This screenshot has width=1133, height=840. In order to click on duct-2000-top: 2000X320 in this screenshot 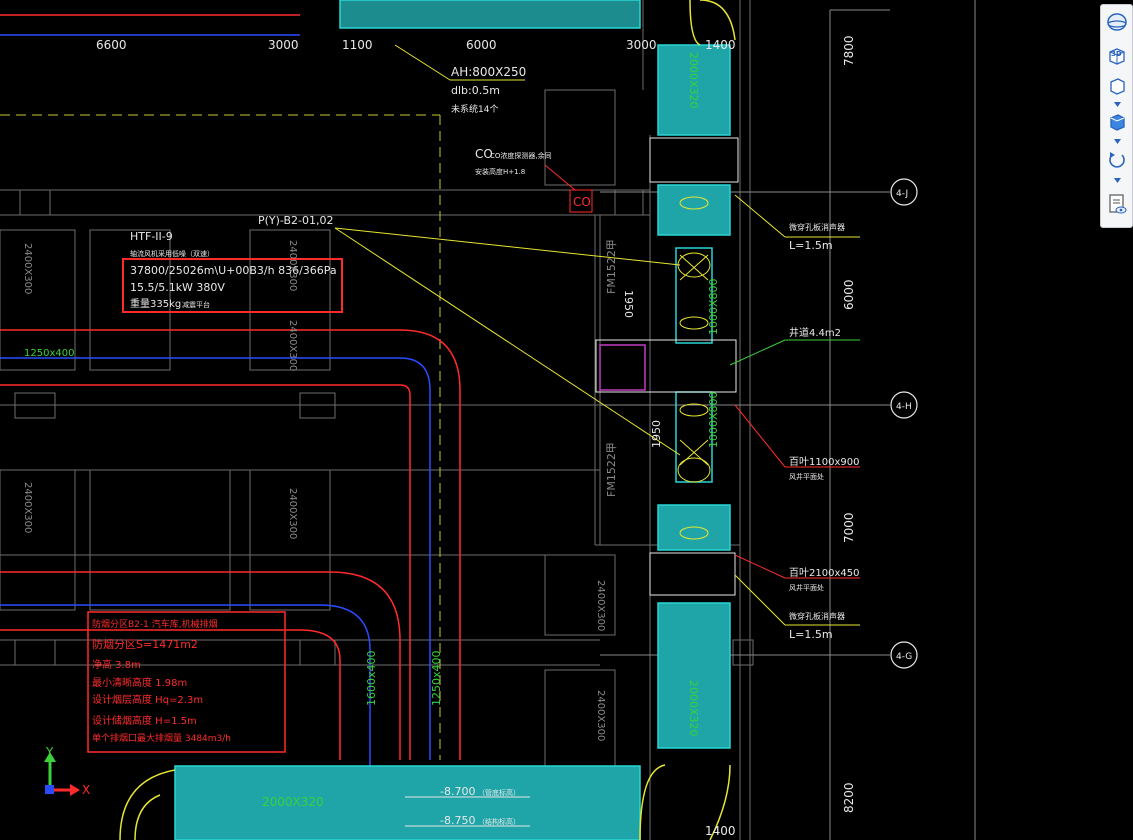, I will do `click(693, 80)`.